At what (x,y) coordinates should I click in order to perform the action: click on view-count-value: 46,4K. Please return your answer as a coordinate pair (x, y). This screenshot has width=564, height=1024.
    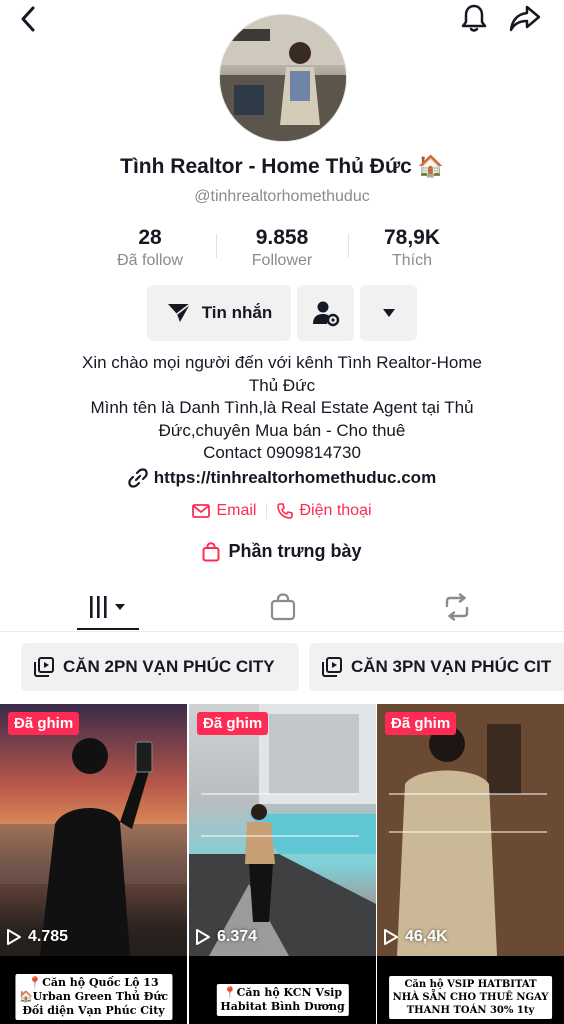
    Looking at the image, I should click on (426, 936).